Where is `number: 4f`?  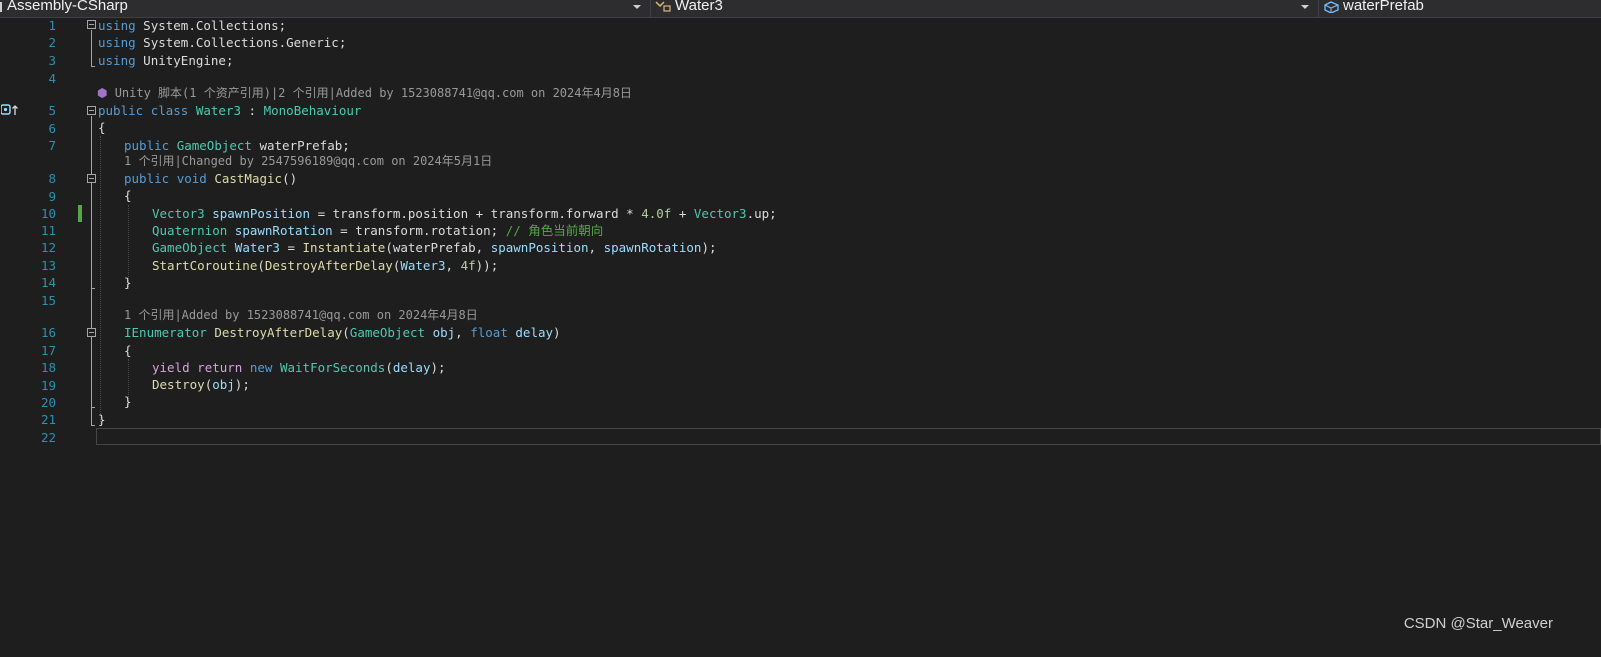
number: 4f is located at coordinates (468, 265).